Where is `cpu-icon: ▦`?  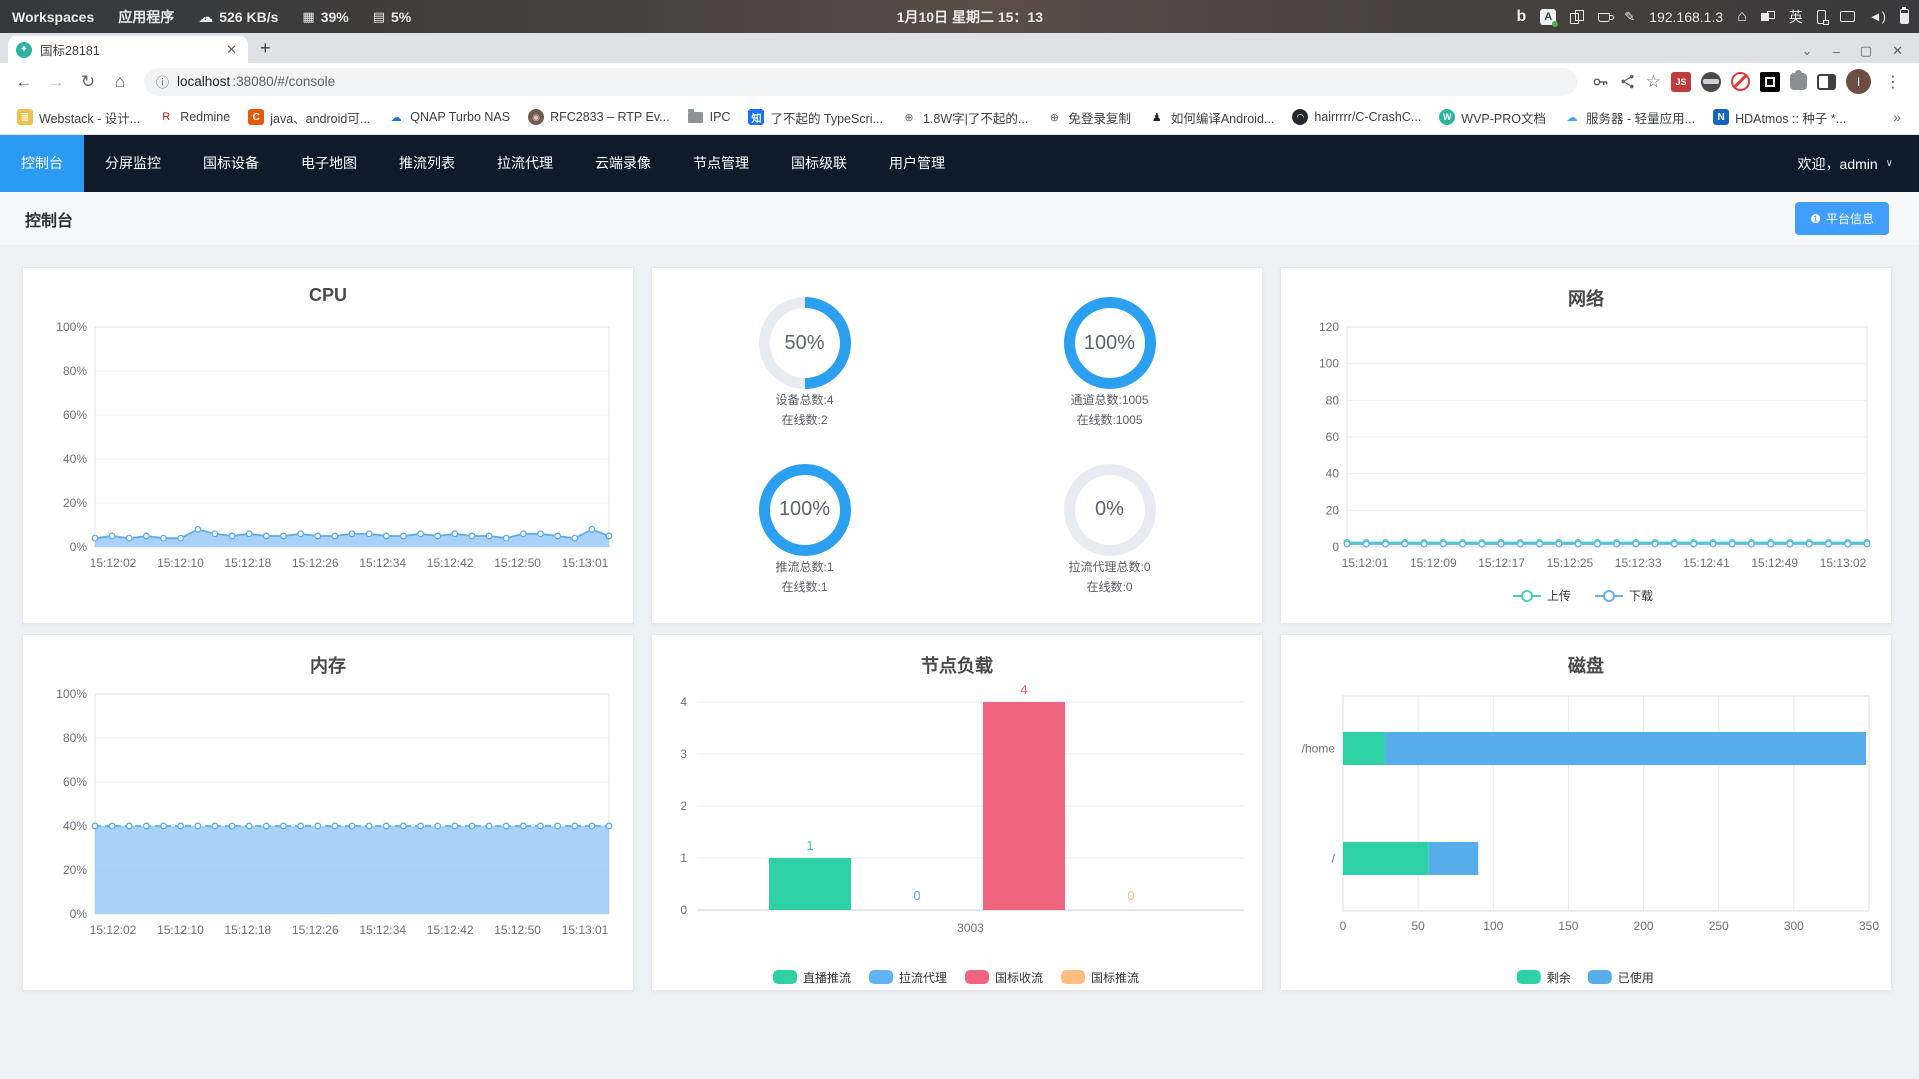
cpu-icon: ▦ is located at coordinates (308, 16).